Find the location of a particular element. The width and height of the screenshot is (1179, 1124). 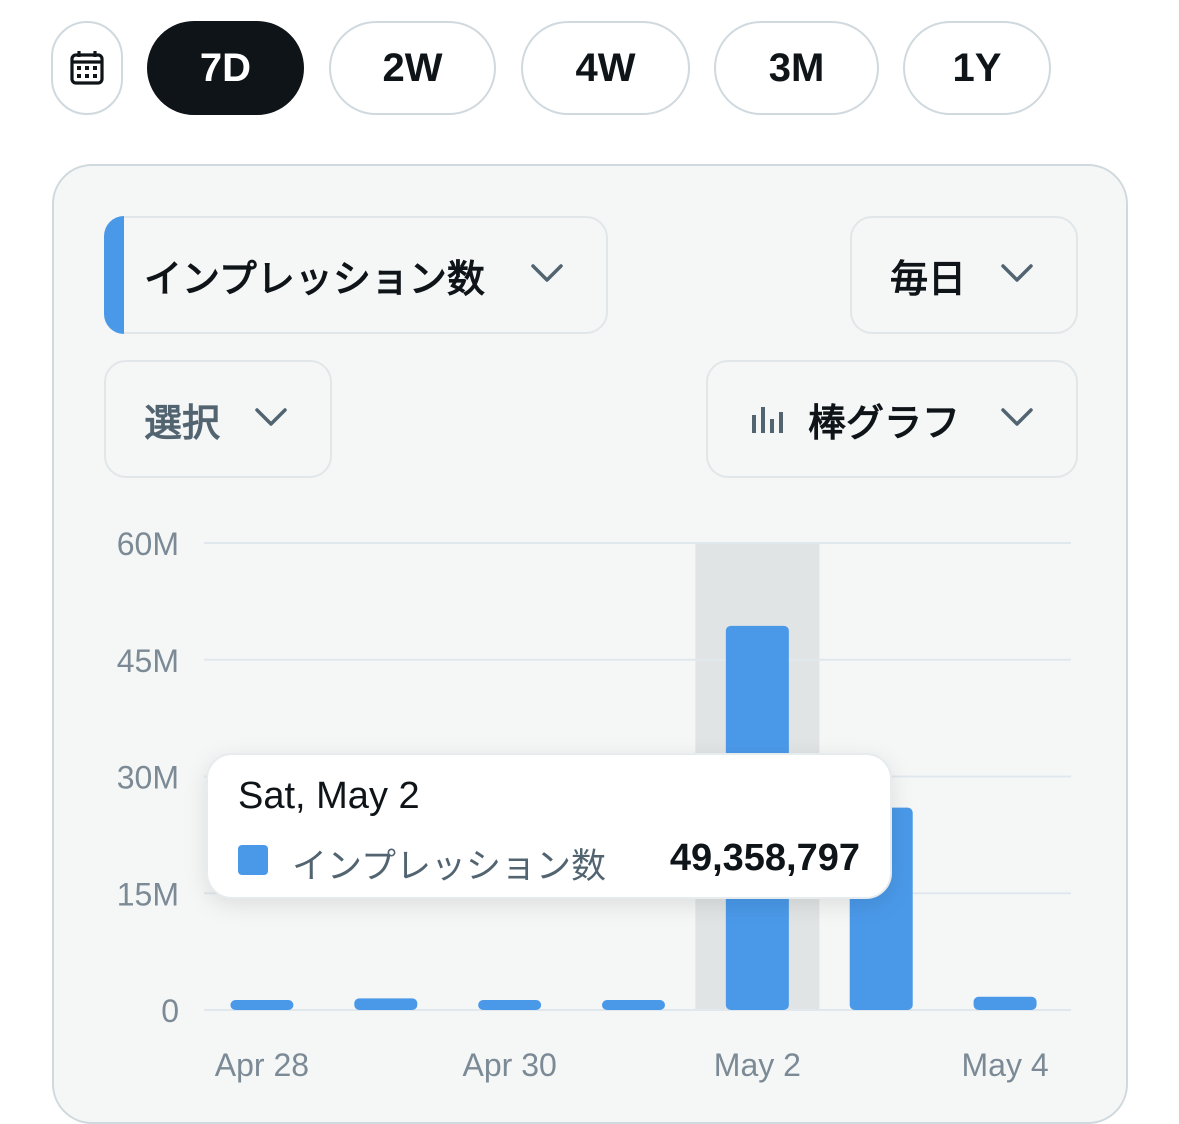

y-tick-label: 30M is located at coordinates (148, 778).